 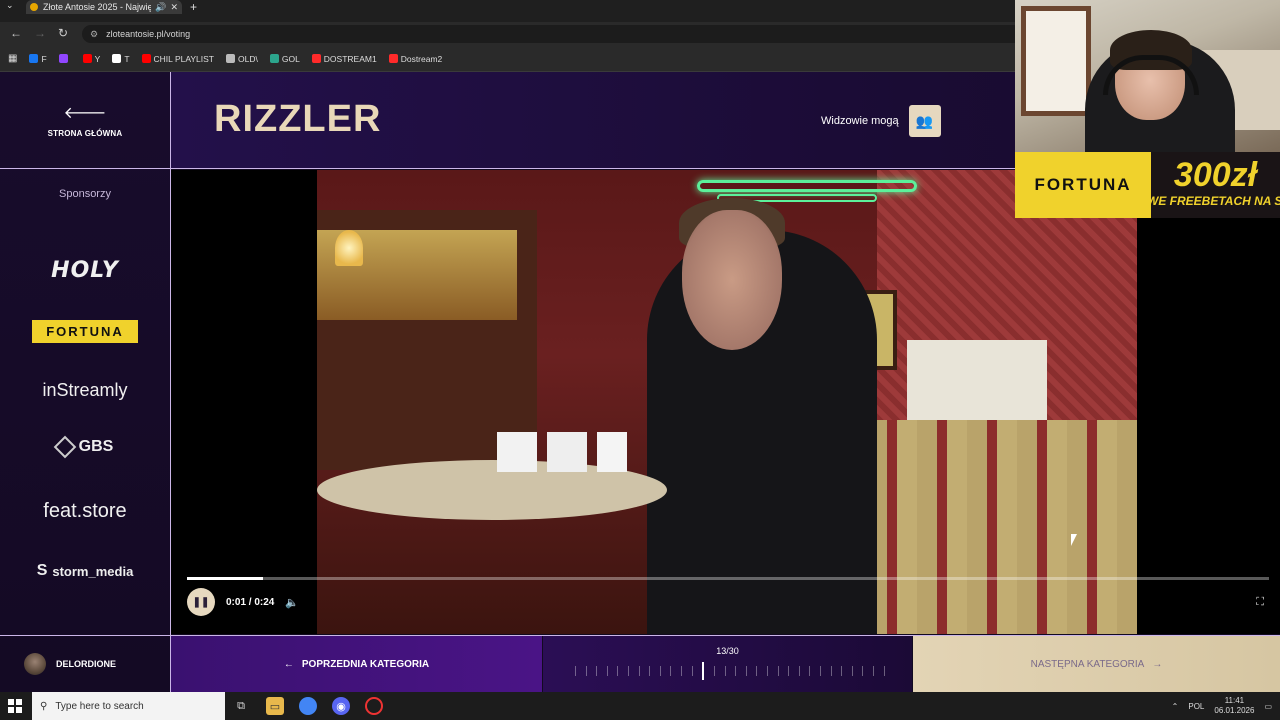 I want to click on fullscreen-icon: ⛶, so click(x=1260, y=602).